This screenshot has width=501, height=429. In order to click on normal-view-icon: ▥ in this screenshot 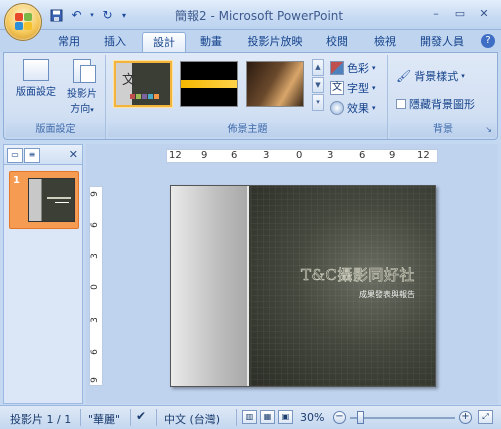, I will do `click(249, 417)`.